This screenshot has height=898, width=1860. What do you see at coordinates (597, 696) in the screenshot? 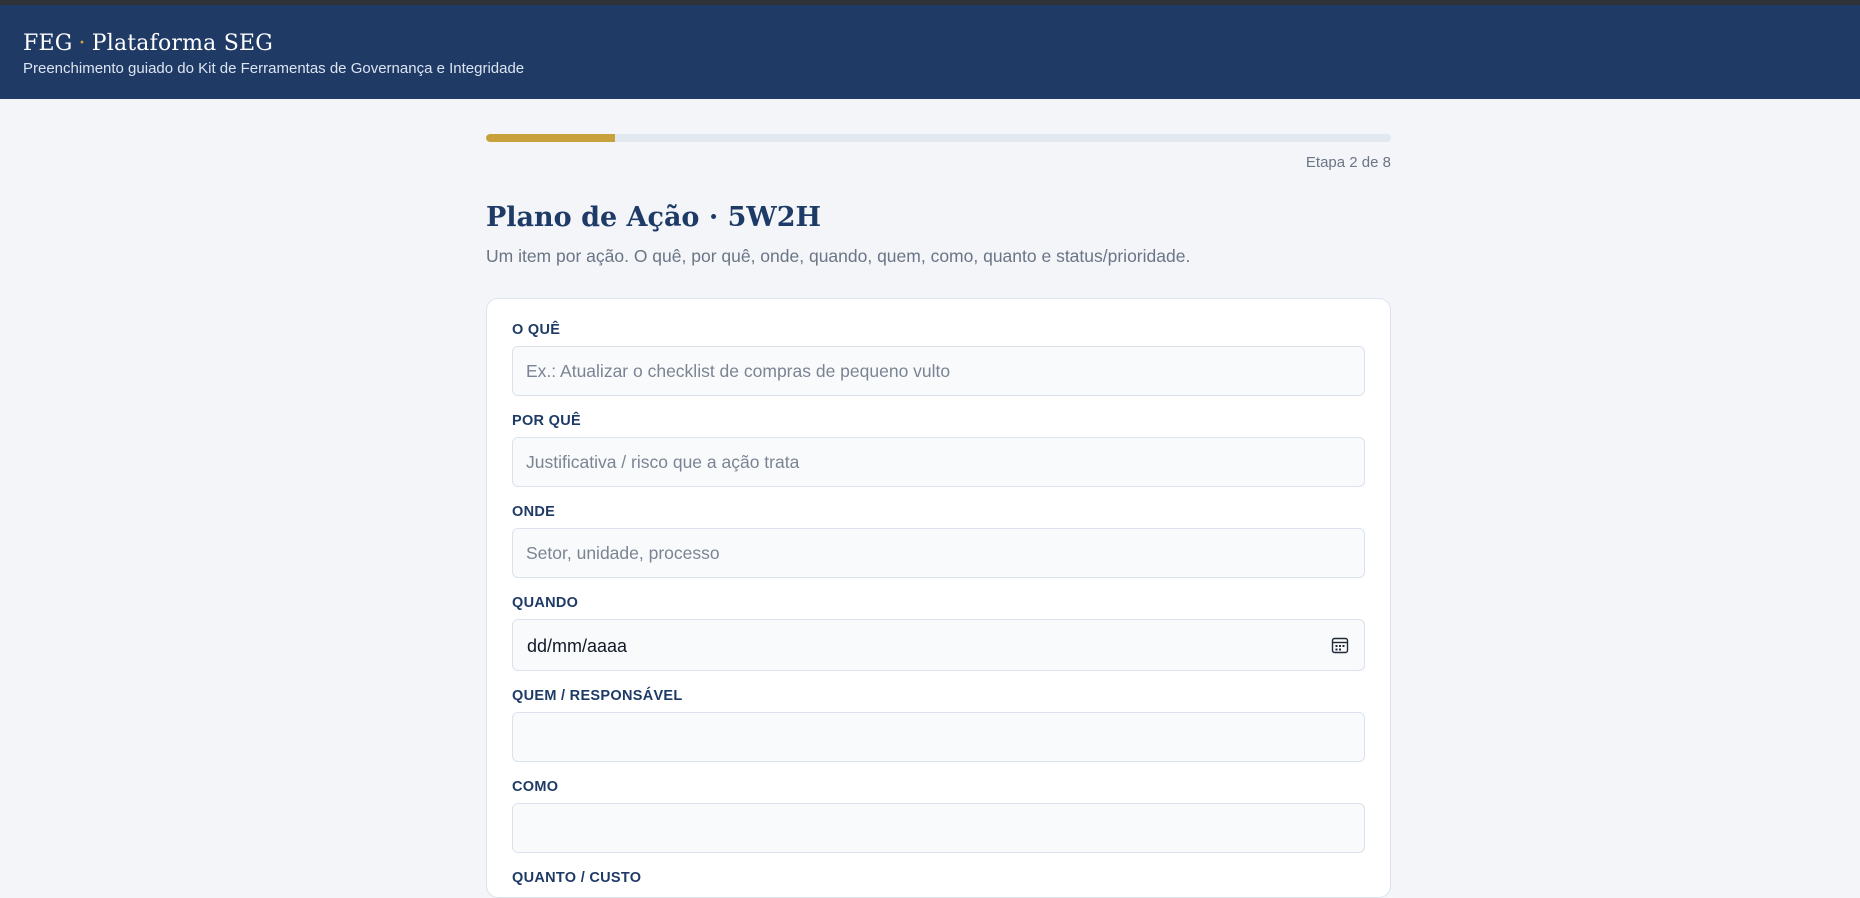
I see `quem-label: QUEM / RESPONSÁVEL` at bounding box center [597, 696].